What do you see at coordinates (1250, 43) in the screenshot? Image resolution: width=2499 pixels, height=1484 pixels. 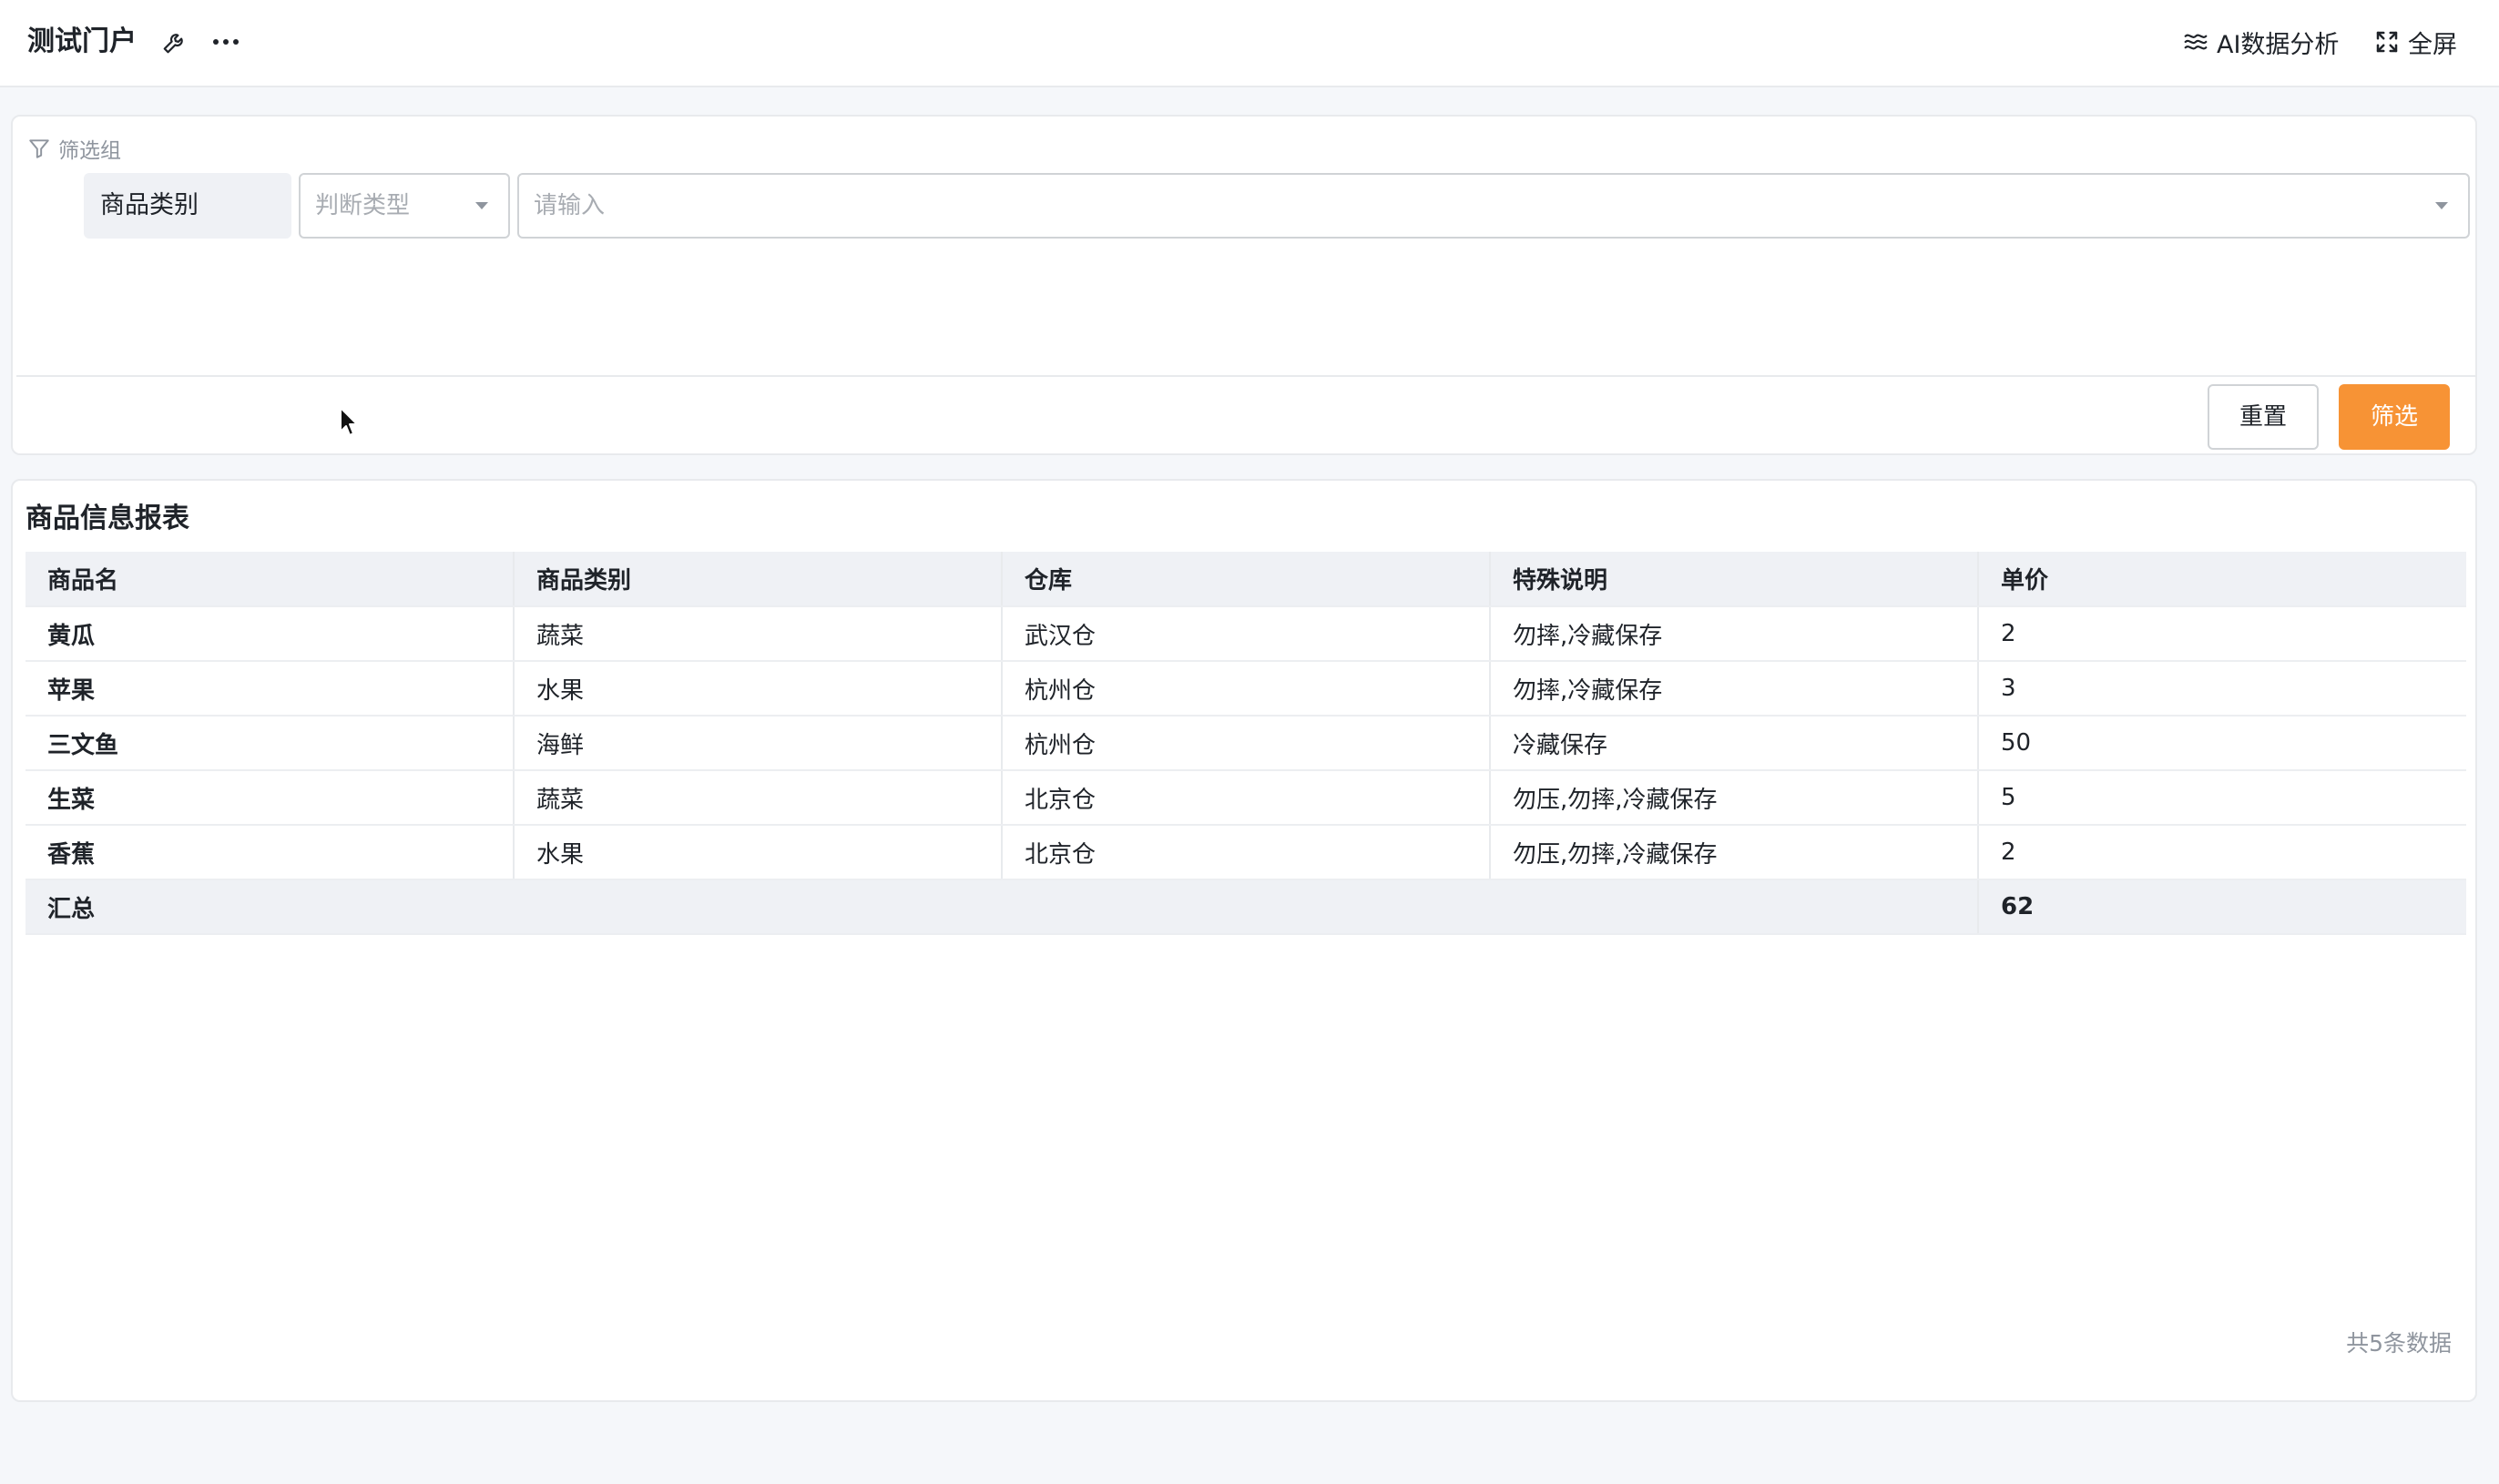 I see `top-header: 测试门户 AI数据分析 全屏` at bounding box center [1250, 43].